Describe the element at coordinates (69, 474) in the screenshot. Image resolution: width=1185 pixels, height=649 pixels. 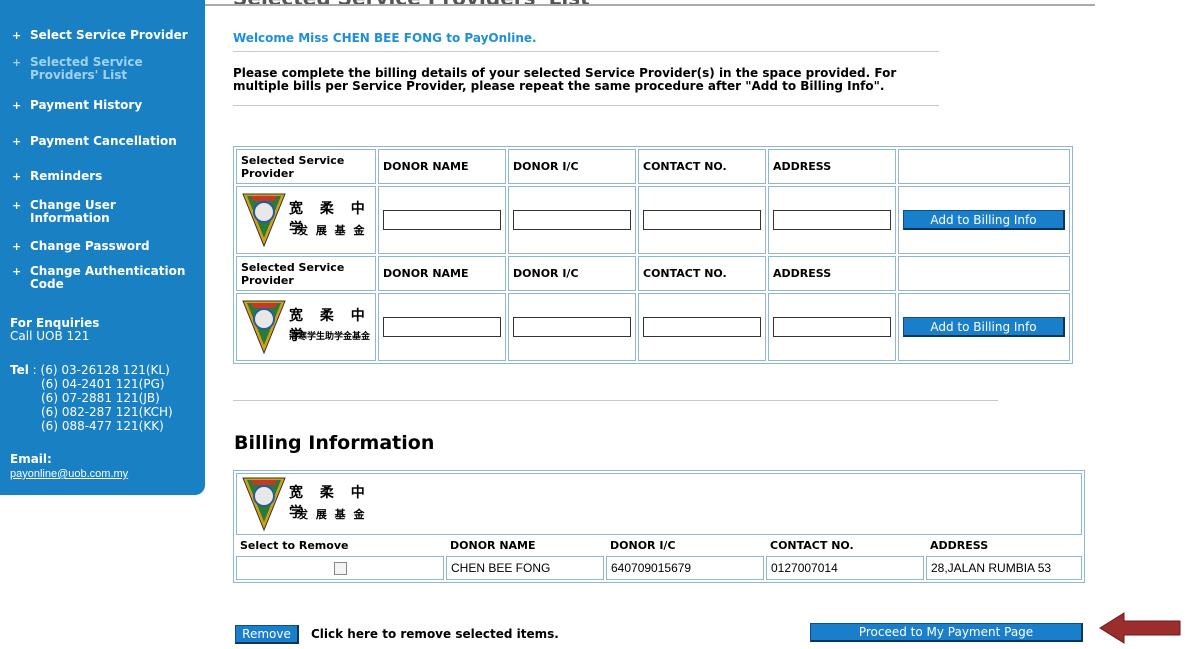
I see `email-link: payonline@uob.com.my` at that location.